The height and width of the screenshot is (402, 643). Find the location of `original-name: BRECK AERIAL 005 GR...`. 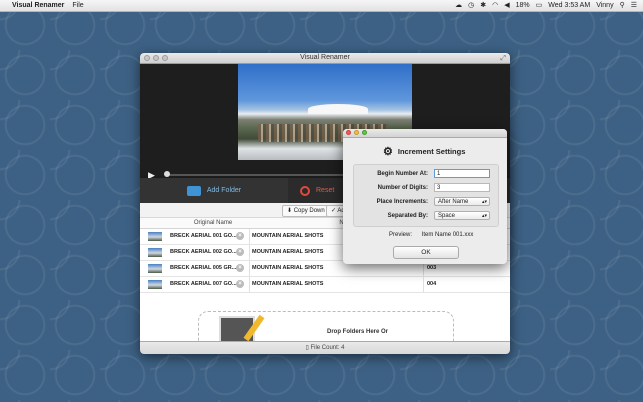

original-name: BRECK AERIAL 005 GR... is located at coordinates (203, 268).